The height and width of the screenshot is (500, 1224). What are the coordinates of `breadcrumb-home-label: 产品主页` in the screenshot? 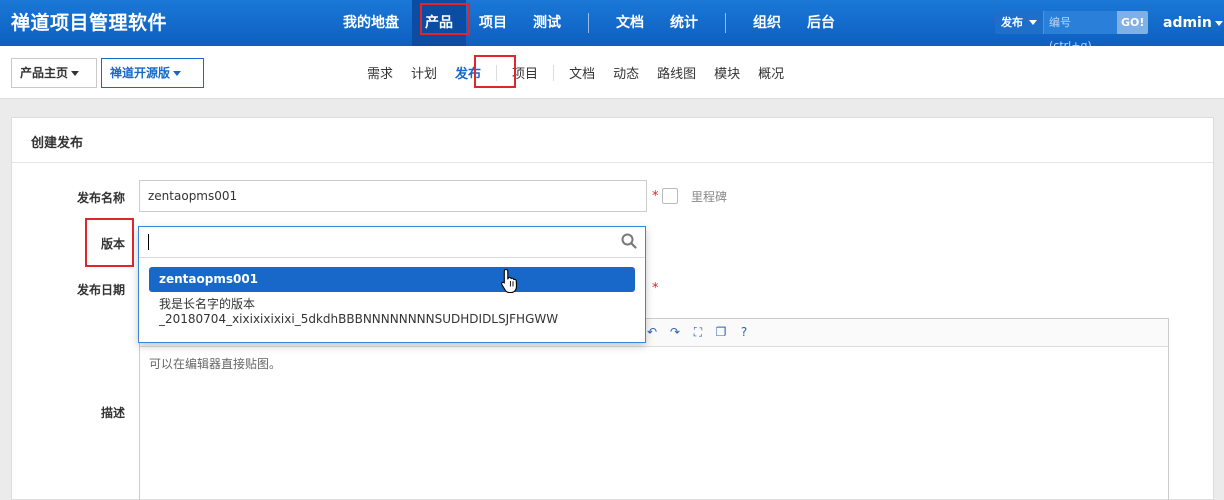 It's located at (44, 73).